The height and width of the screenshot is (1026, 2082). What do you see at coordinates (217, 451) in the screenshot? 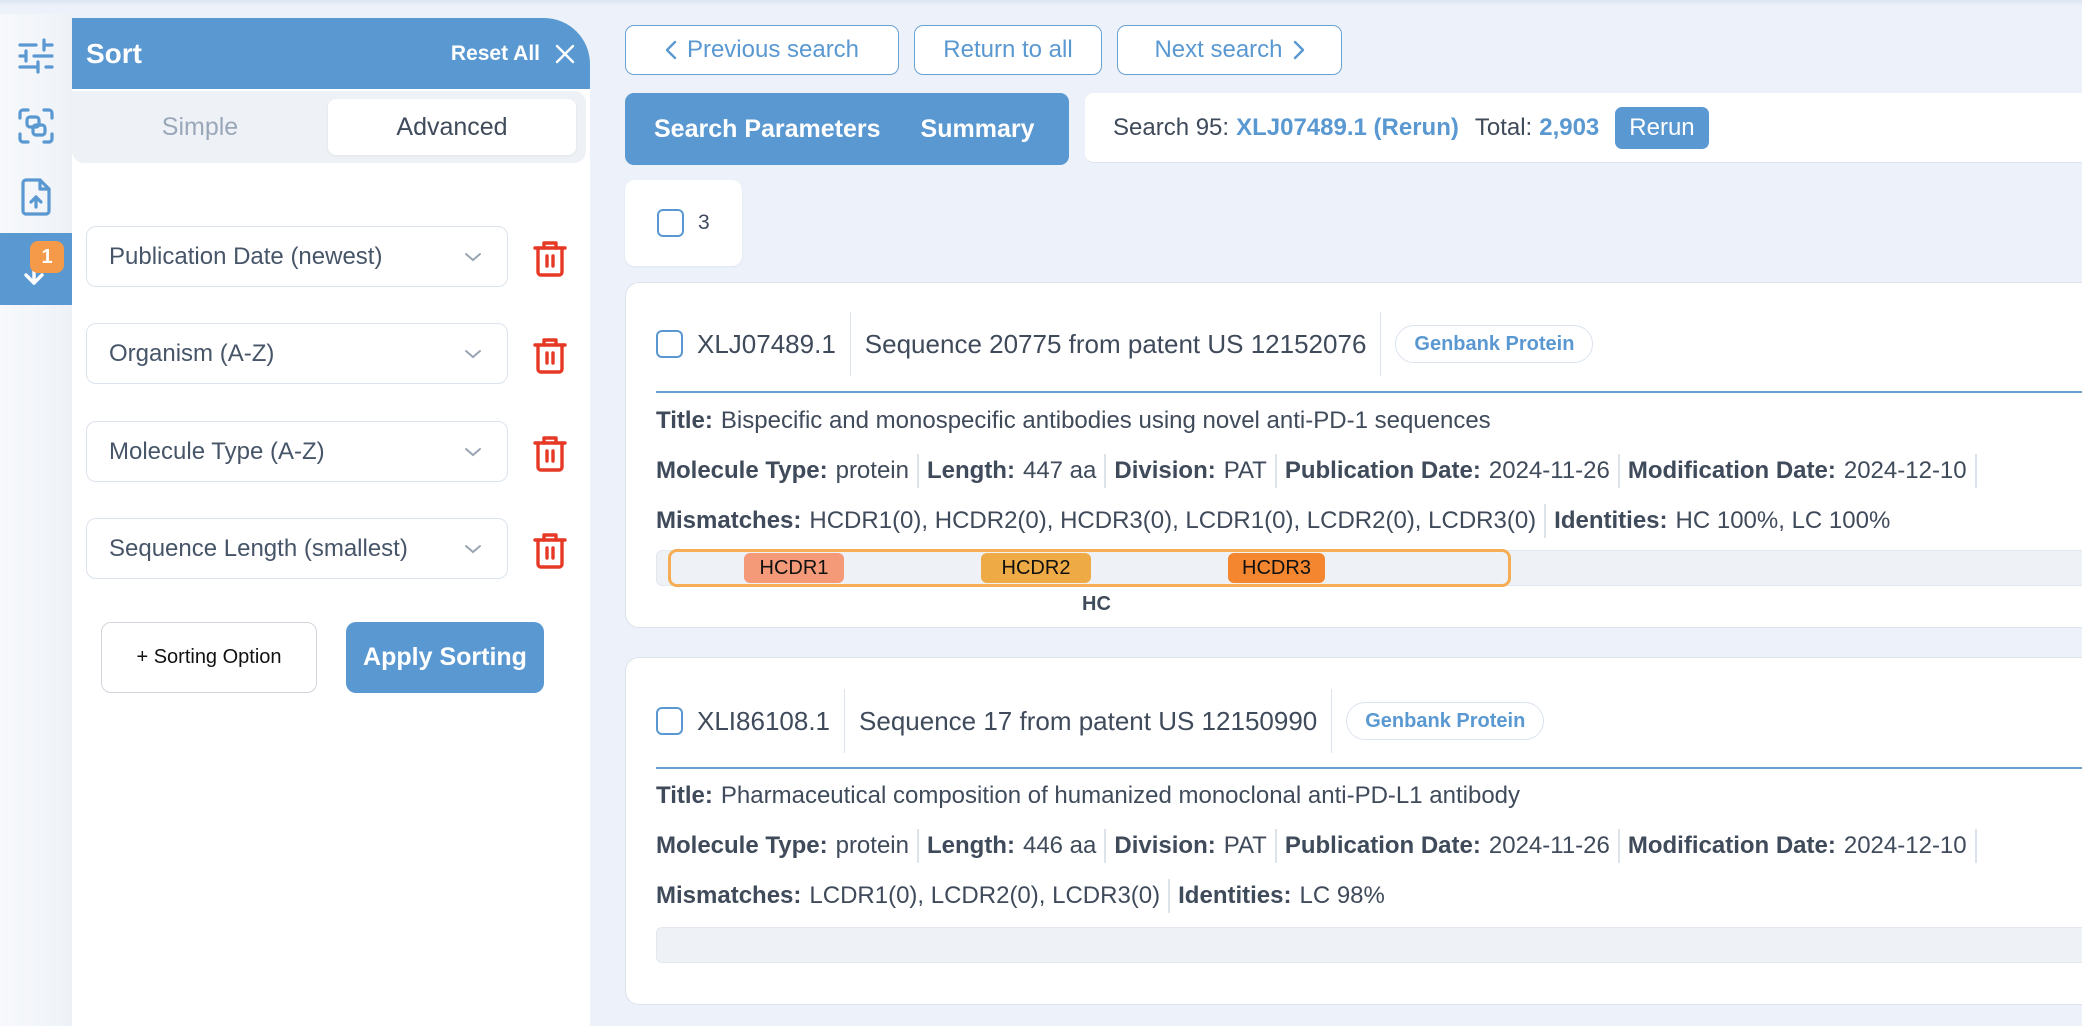
I see `sort-option-label: Molecule Type (A-Z)` at bounding box center [217, 451].